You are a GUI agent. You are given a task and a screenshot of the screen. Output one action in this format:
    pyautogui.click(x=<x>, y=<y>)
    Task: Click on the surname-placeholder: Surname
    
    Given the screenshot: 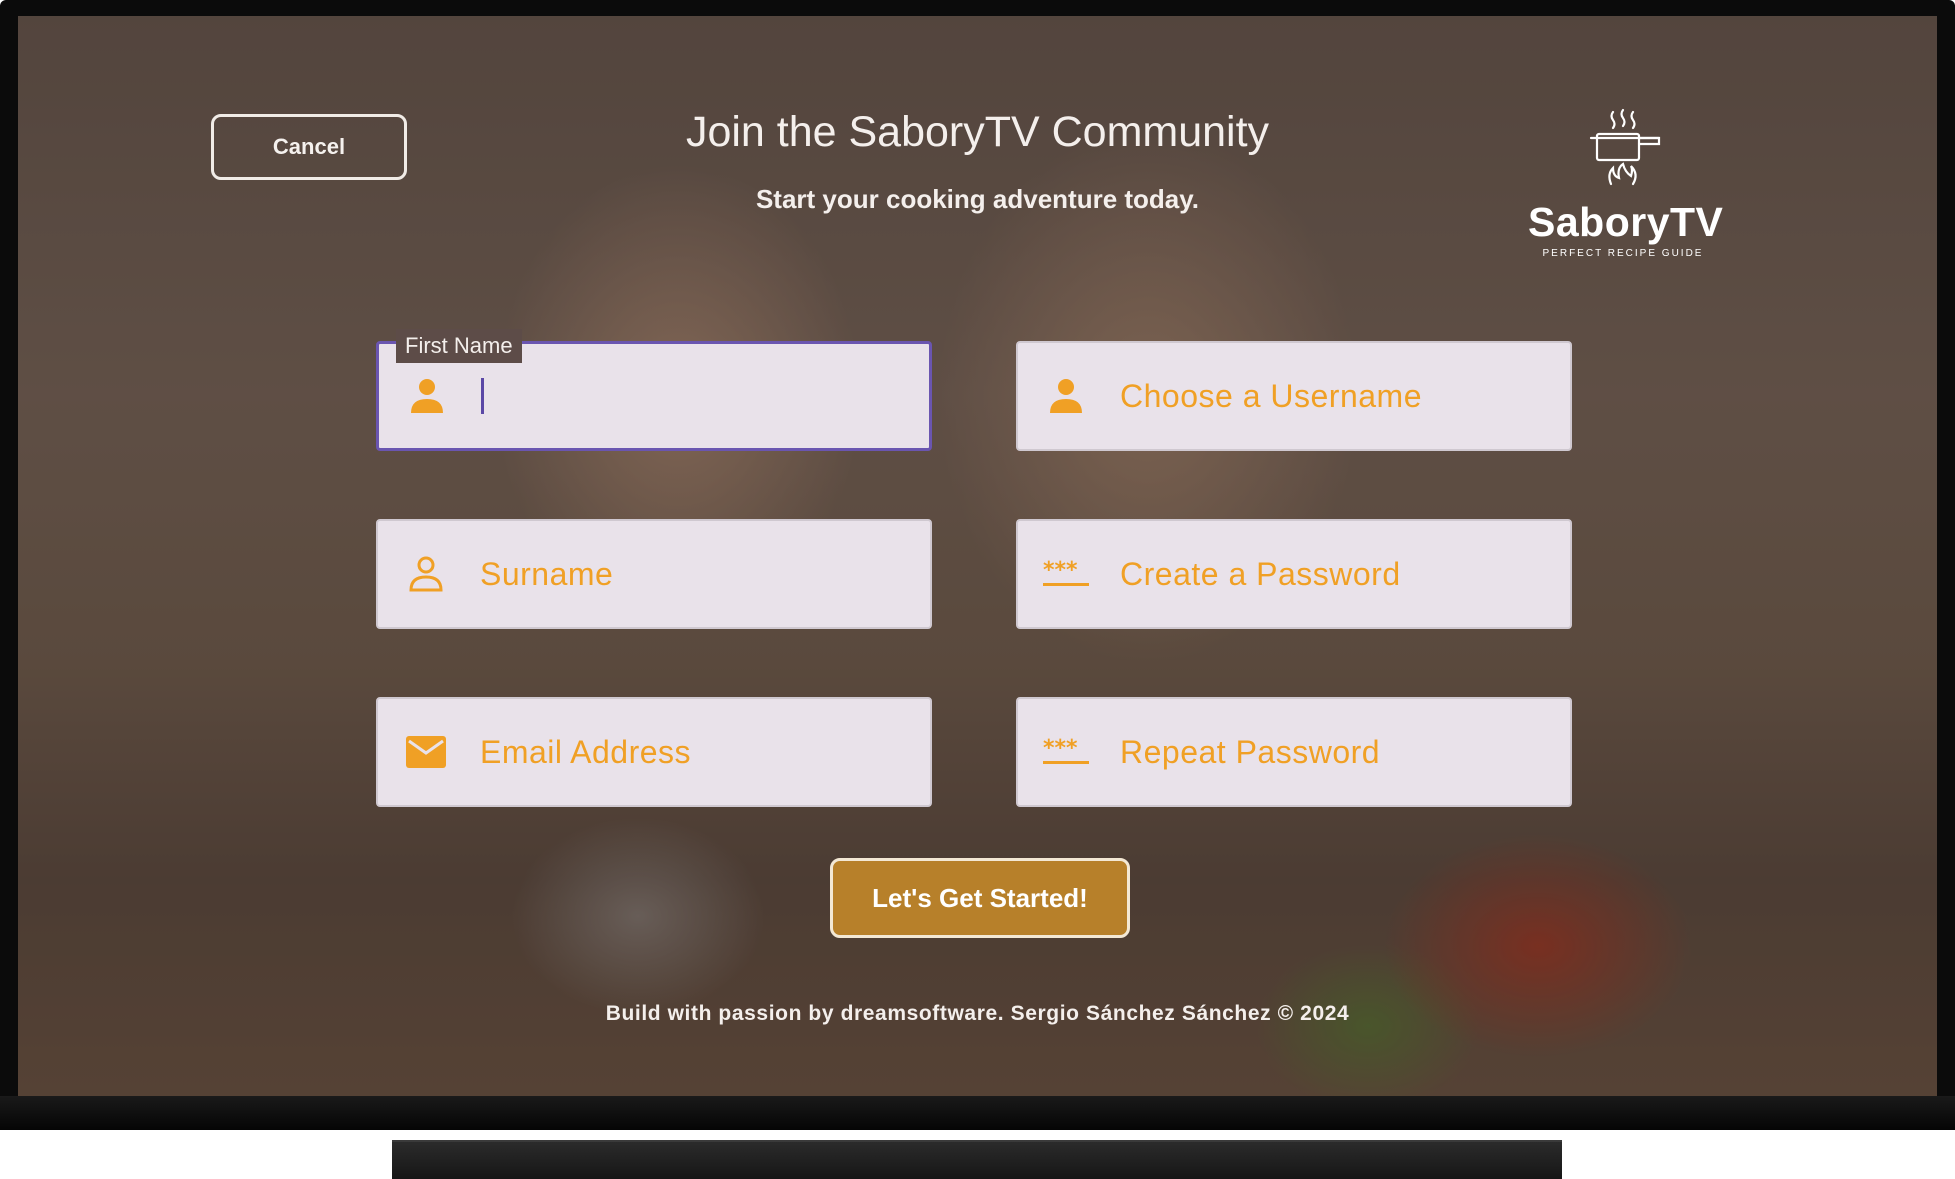 What is the action you would take?
    pyautogui.click(x=547, y=573)
    